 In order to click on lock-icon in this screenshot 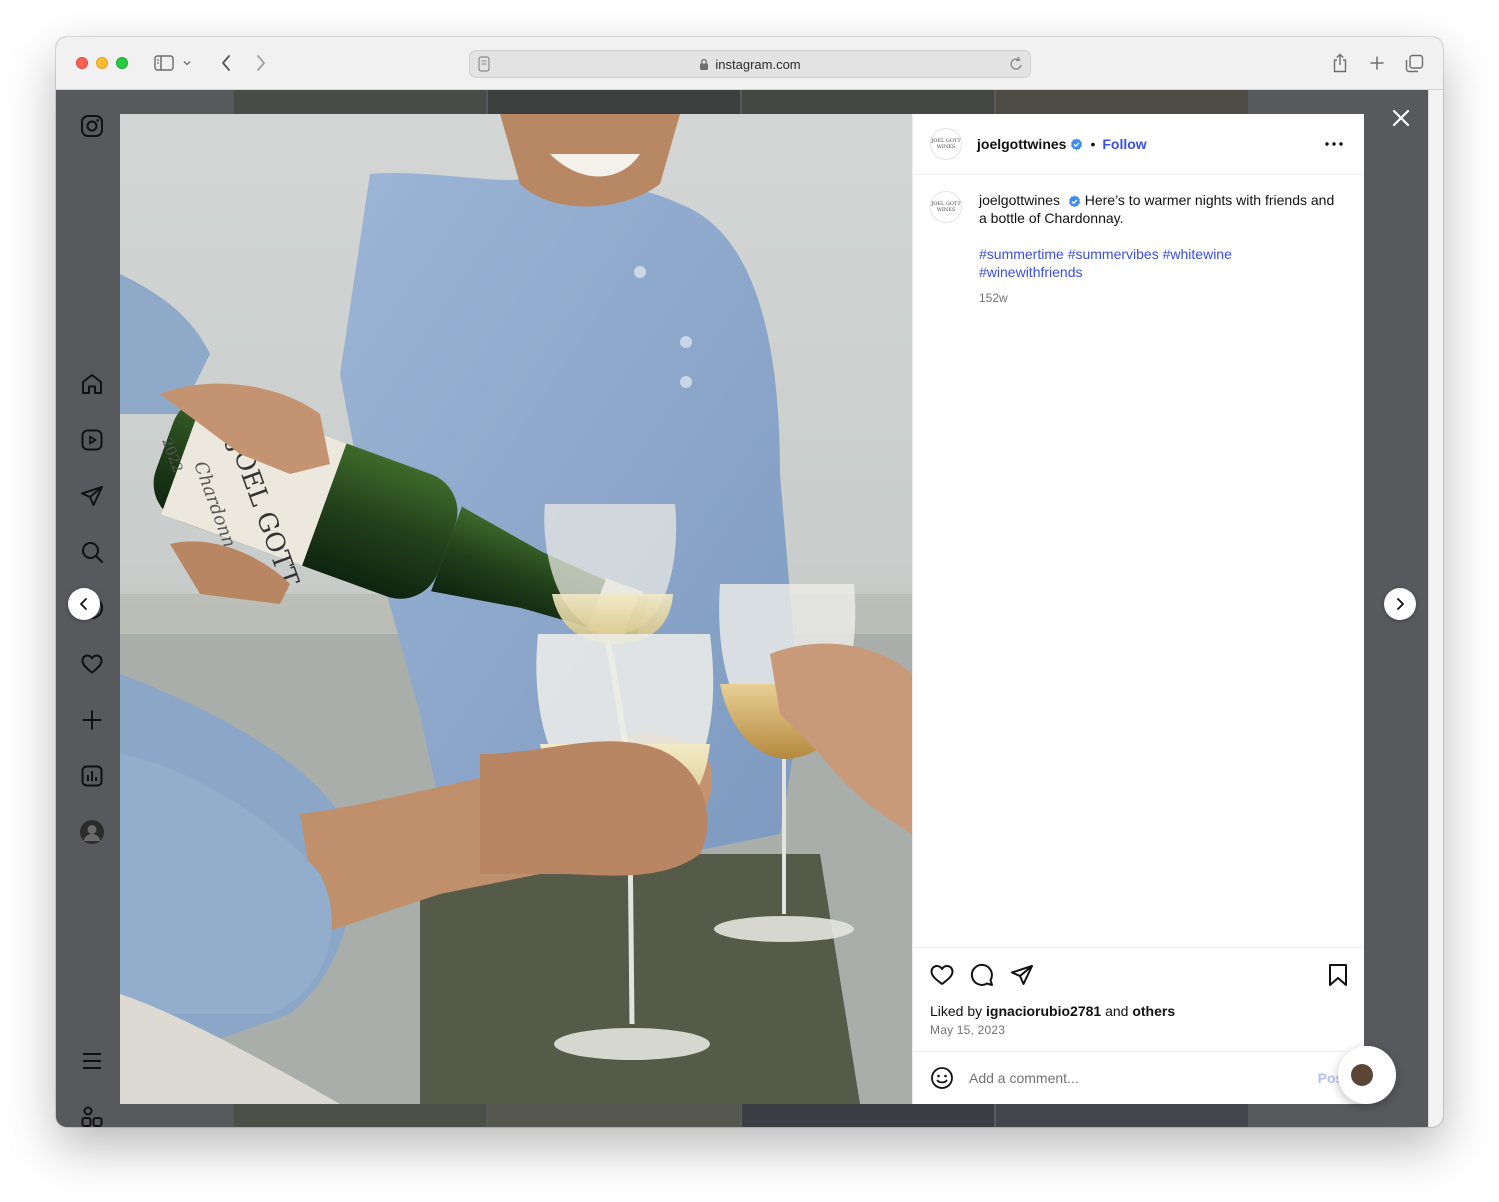, I will do `click(704, 64)`.